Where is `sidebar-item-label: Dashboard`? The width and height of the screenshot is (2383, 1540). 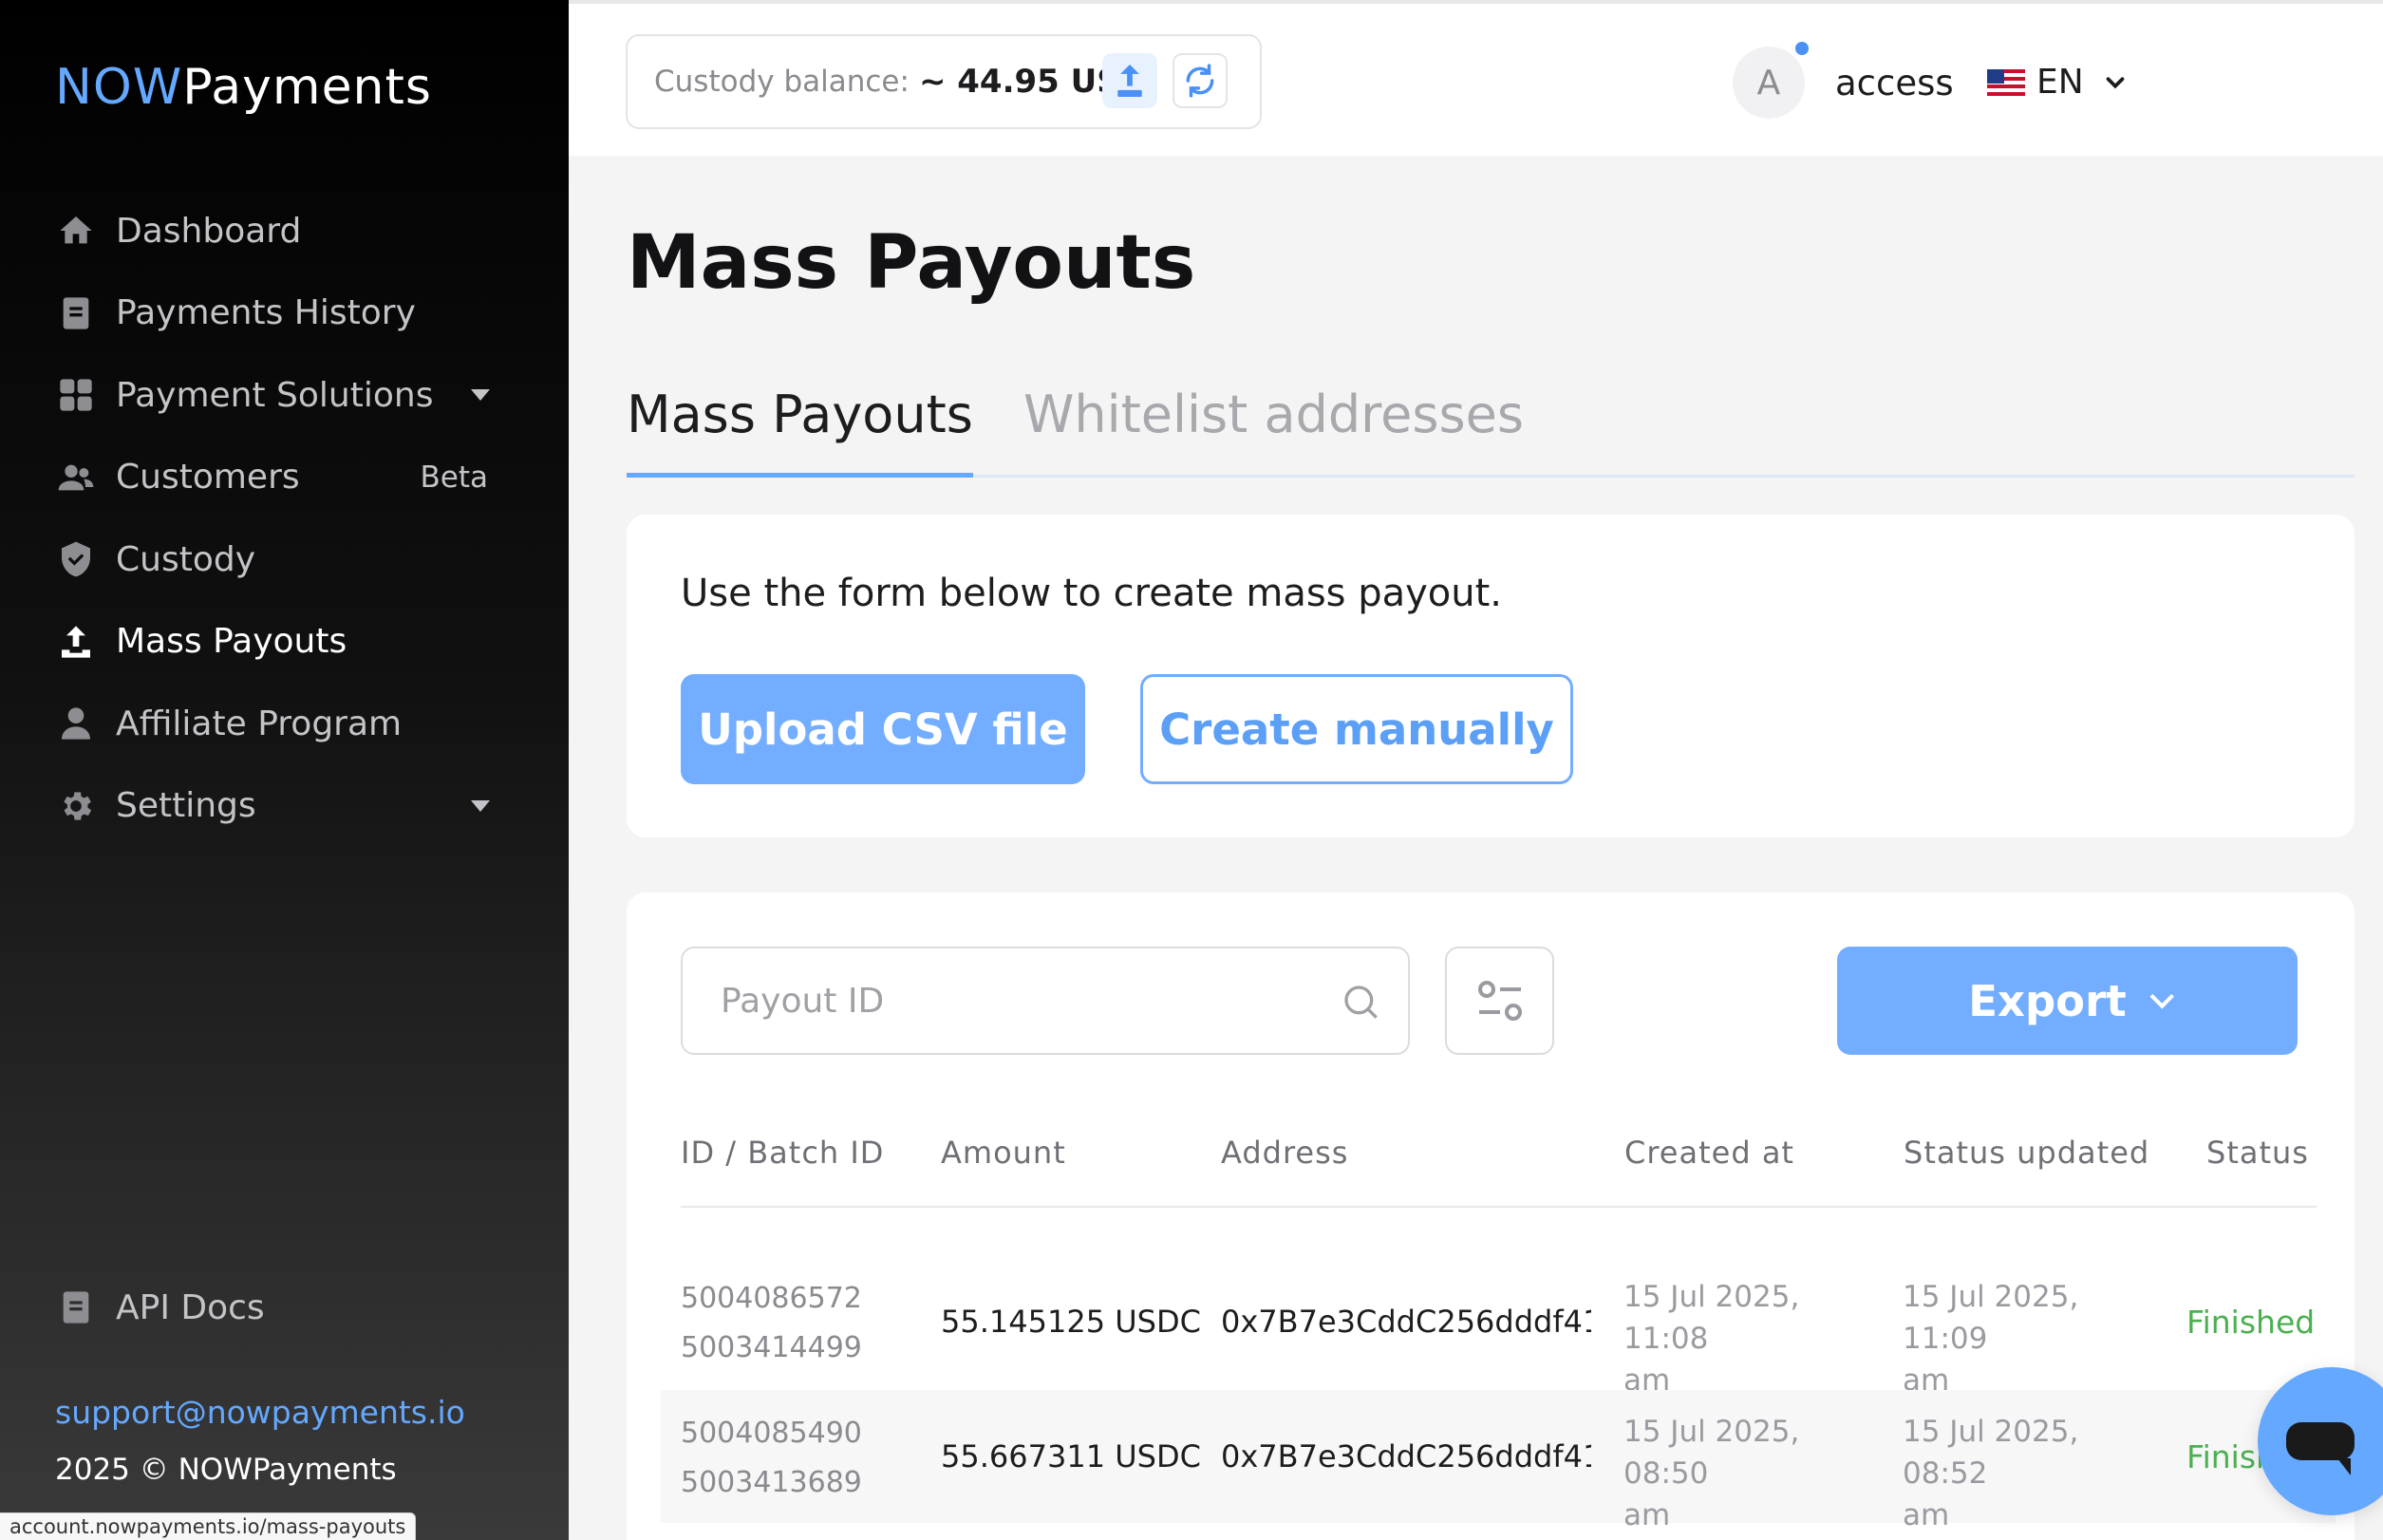 sidebar-item-label: Dashboard is located at coordinates (209, 231).